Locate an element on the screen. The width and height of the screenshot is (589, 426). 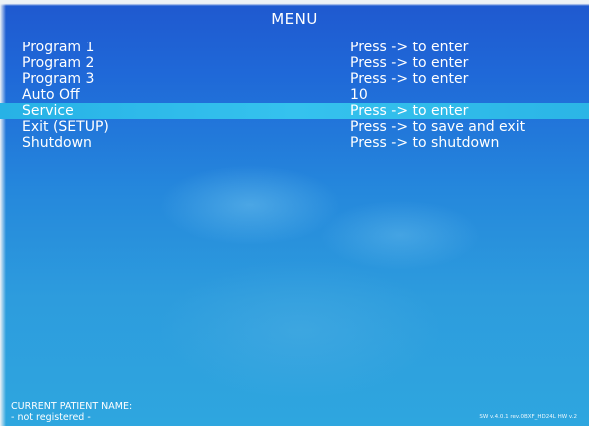
menu-item-label: Auto Off is located at coordinates (51, 95).